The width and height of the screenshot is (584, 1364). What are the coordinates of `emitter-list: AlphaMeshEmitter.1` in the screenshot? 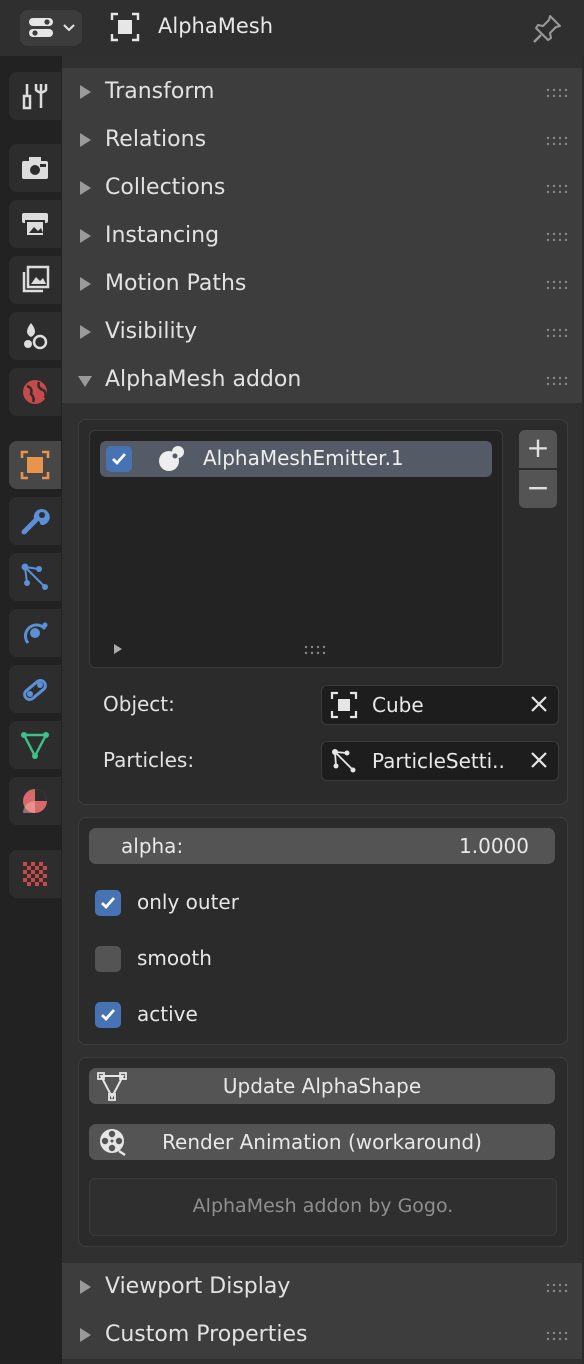 It's located at (296, 549).